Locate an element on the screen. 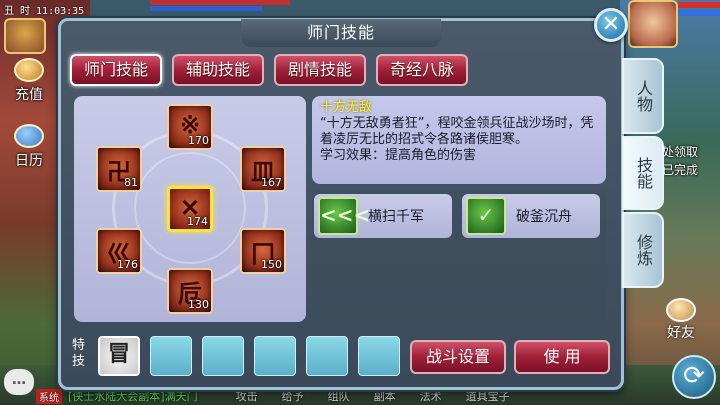 The height and width of the screenshot is (405, 720). skill-level: 170 is located at coordinates (198, 140).